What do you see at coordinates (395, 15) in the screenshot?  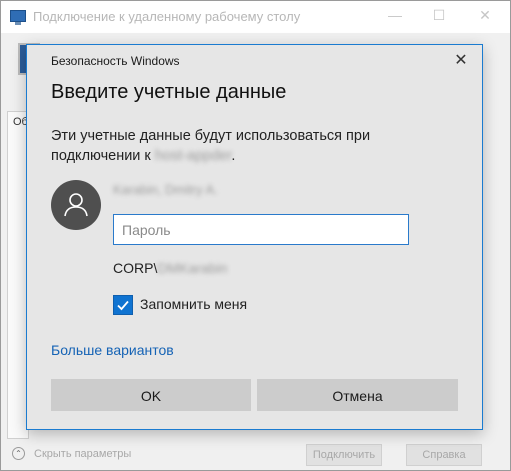 I see `minimize-button: —` at bounding box center [395, 15].